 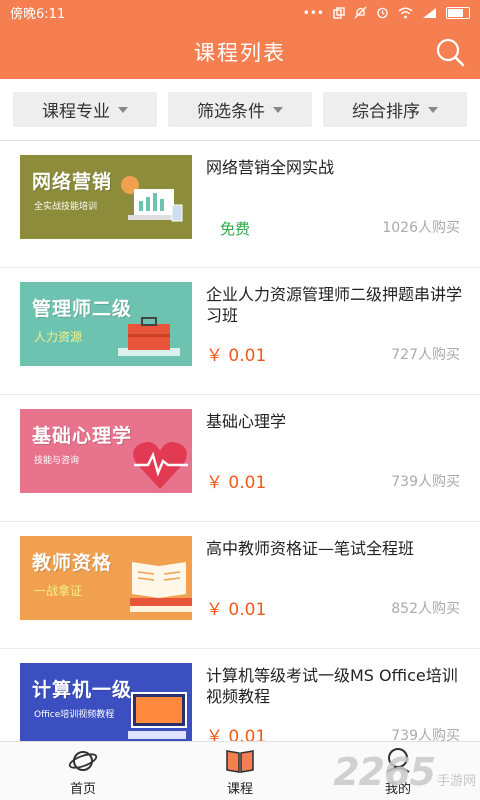 What do you see at coordinates (82, 789) in the screenshot?
I see `tab-home-label: 首页` at bounding box center [82, 789].